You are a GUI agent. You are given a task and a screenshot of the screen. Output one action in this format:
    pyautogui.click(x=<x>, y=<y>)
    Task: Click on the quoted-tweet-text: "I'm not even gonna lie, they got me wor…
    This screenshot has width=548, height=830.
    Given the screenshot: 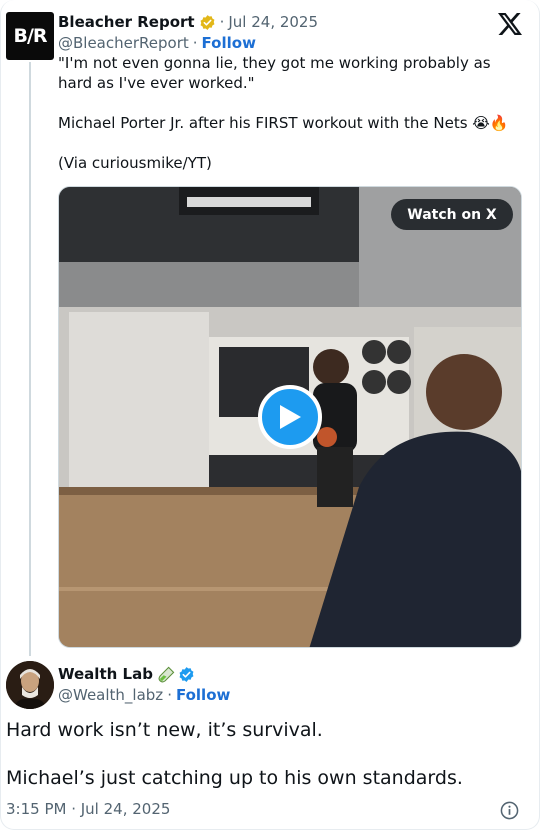 What is the action you would take?
    pyautogui.click(x=293, y=113)
    